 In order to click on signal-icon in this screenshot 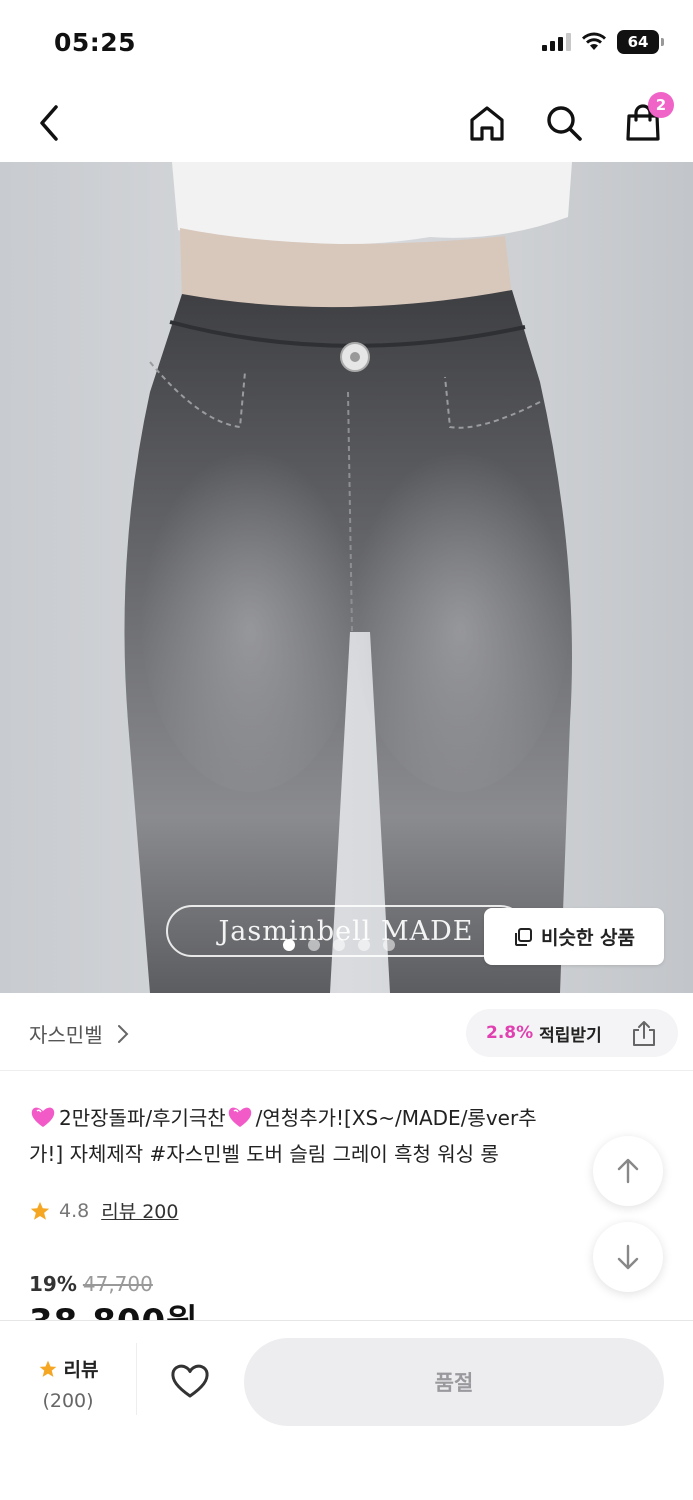, I will do `click(556, 42)`.